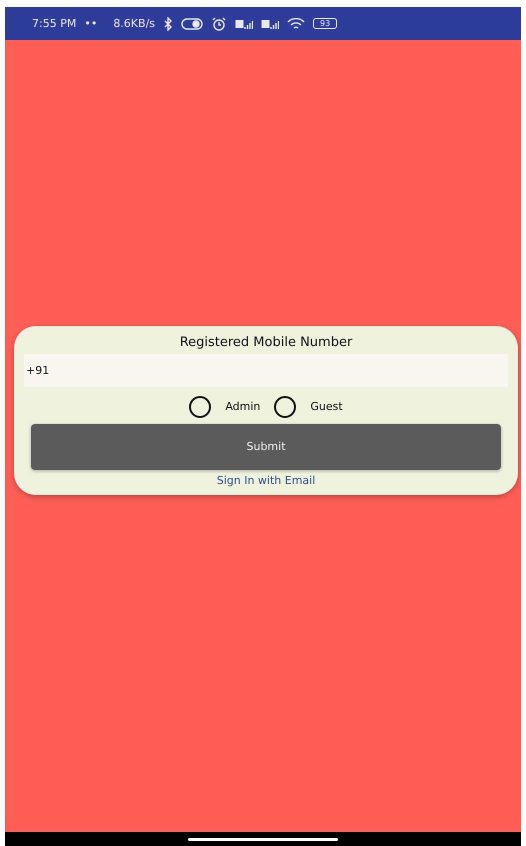  Describe the element at coordinates (224, 407) in the screenshot. I see `role-radio-option: Admin` at that location.